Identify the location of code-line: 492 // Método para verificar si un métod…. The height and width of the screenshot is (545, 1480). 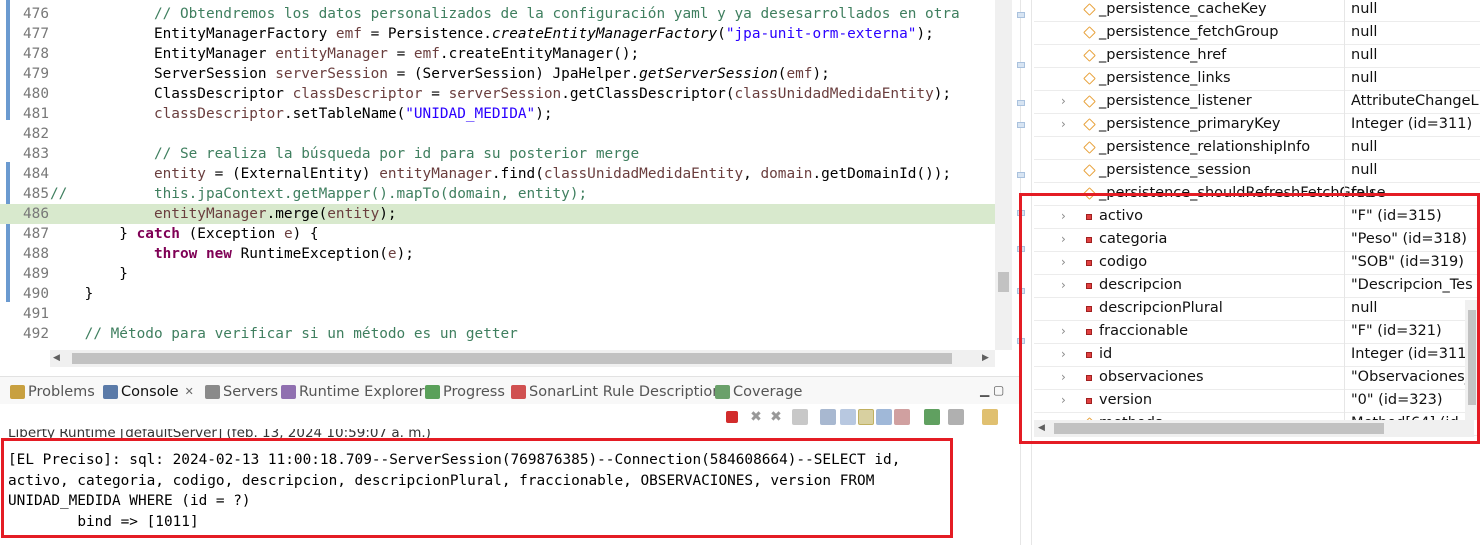
(497, 334).